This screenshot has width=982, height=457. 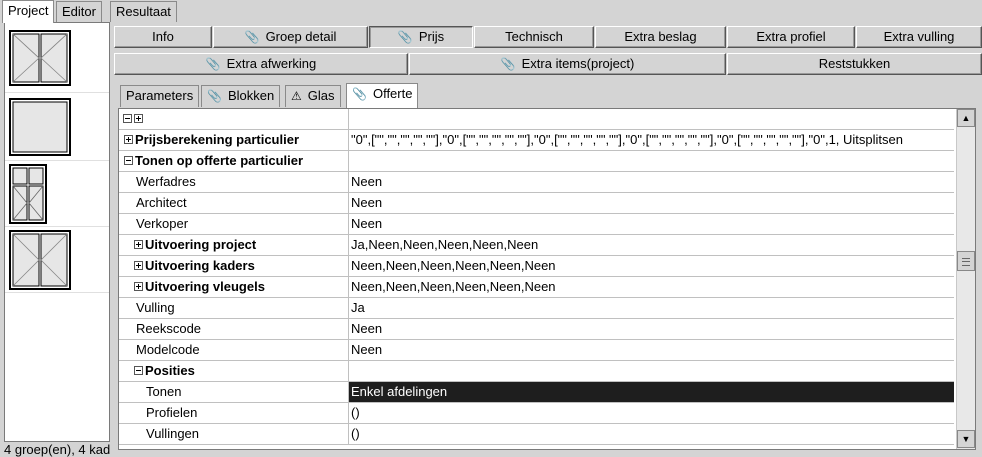 I want to click on extra-vulling-button: Extra vulling, so click(x=919, y=37).